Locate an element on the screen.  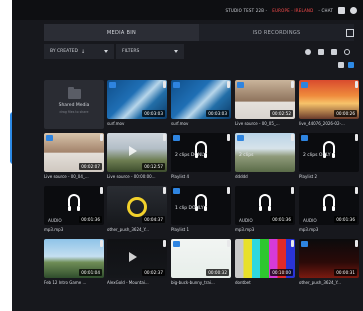
upload-icon is located at coordinates (321, 51).